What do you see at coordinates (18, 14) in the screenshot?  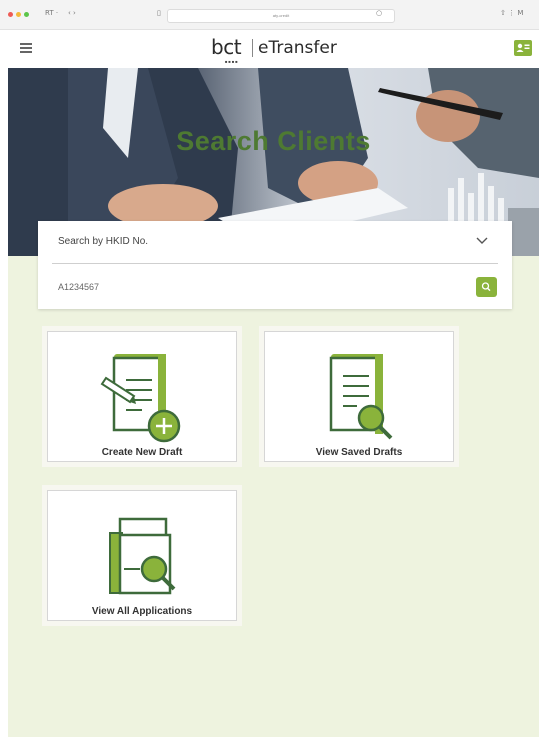 I see `minimize-dot` at bounding box center [18, 14].